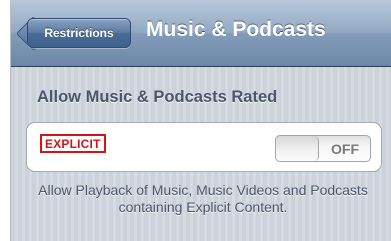 This screenshot has width=391, height=241. Describe the element at coordinates (73, 143) in the screenshot. I see `explicit-badge: EXPLICIT` at that location.